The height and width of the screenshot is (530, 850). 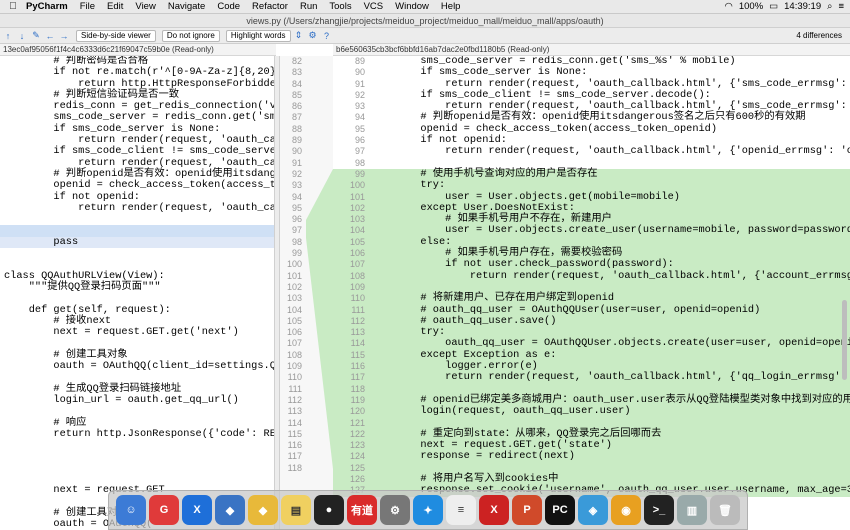 What do you see at coordinates (773, 6) in the screenshot?
I see `battery-icon: ▭` at bounding box center [773, 6].